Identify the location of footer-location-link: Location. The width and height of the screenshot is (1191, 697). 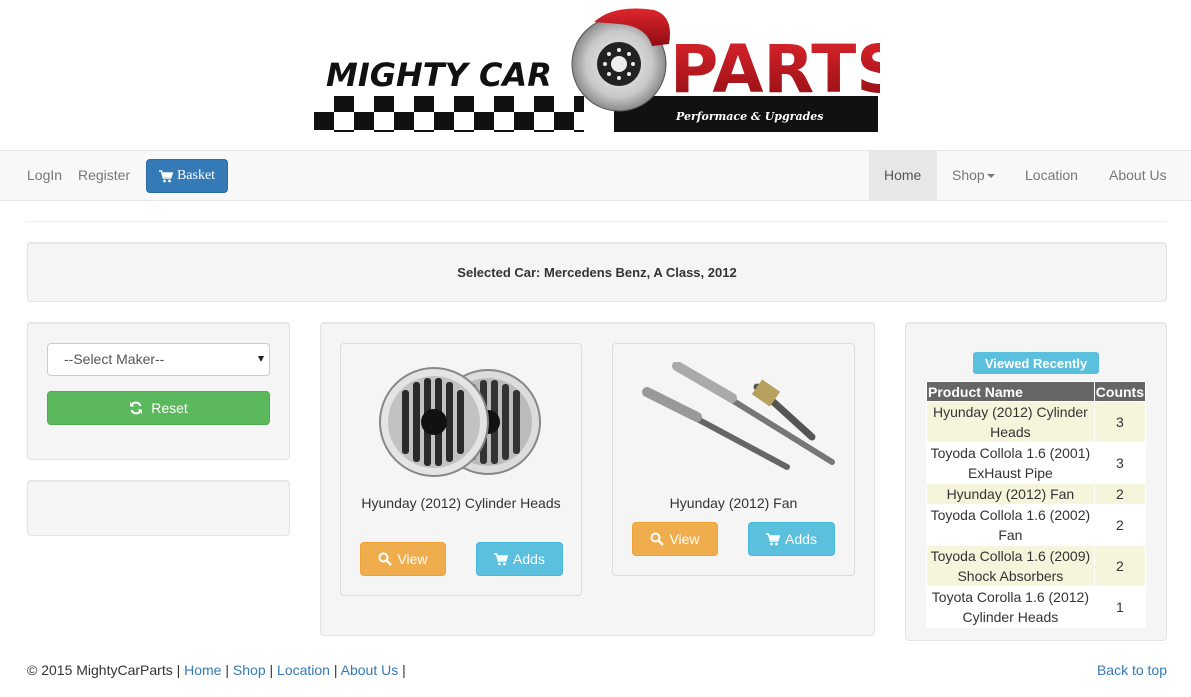
(303, 670).